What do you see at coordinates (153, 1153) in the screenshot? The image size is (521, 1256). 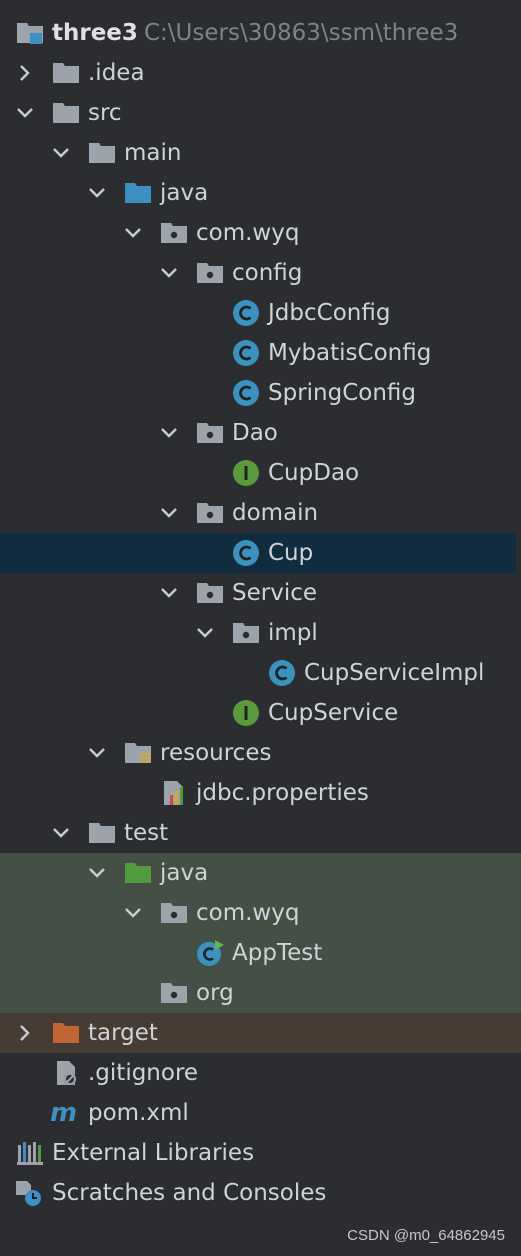 I see `tree-label: External Libraries` at bounding box center [153, 1153].